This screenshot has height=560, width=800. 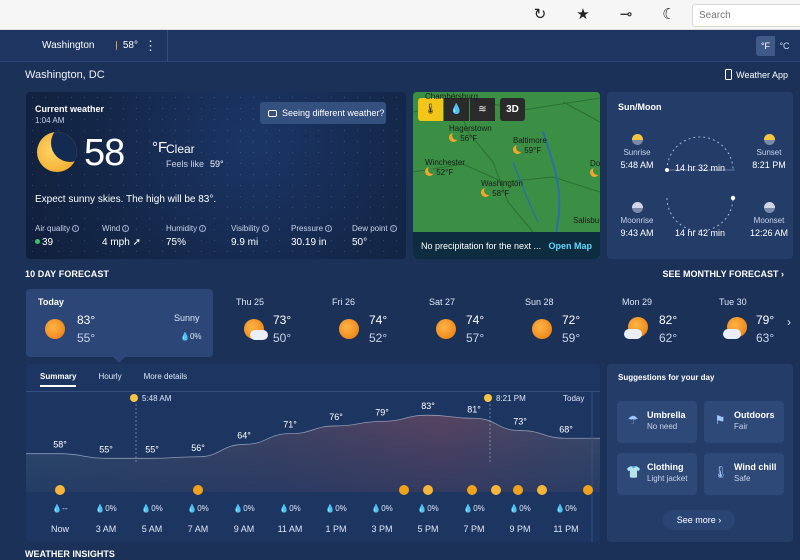 What do you see at coordinates (463, 323) in the screenshot?
I see `forecast-day-sat: Sat 27 74° 57°` at bounding box center [463, 323].